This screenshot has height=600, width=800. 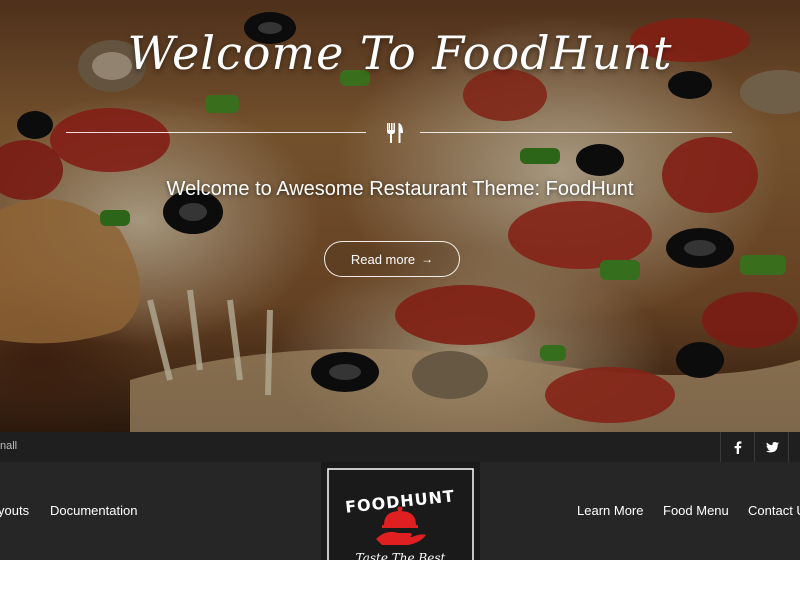 What do you see at coordinates (401, 525) in the screenshot?
I see `serving-hand-icon` at bounding box center [401, 525].